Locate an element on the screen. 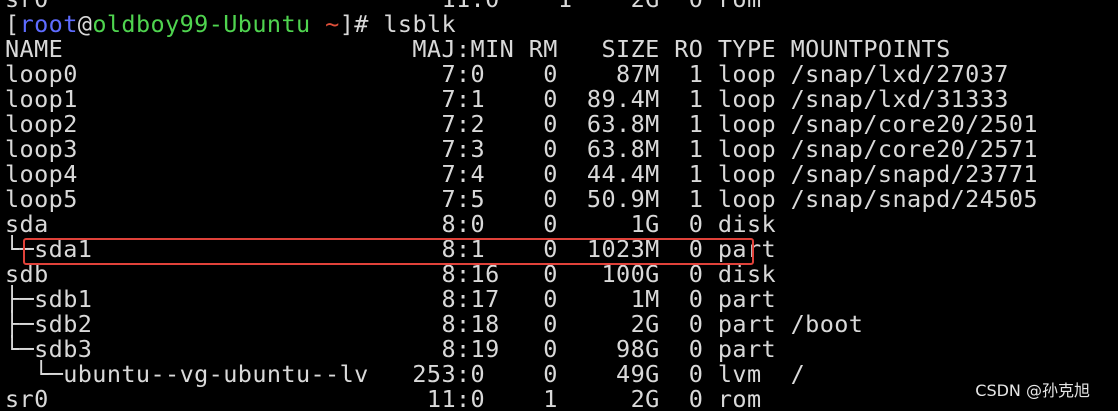 This screenshot has width=1118, height=411. prompt-bracket-open: [ is located at coordinates (12, 24).